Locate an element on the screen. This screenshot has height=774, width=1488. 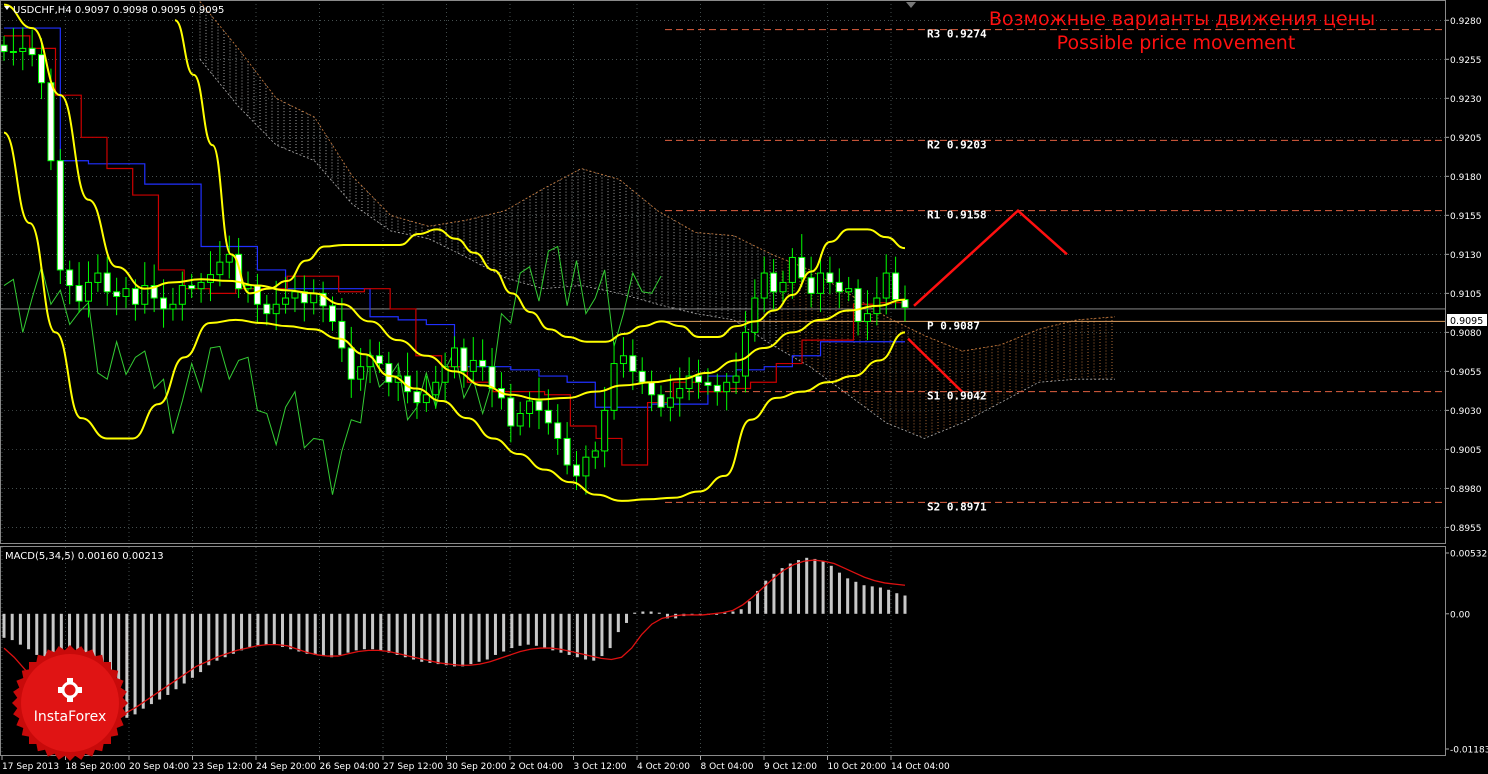
price-tick-label: 0.9130 is located at coordinates (1466, 256).